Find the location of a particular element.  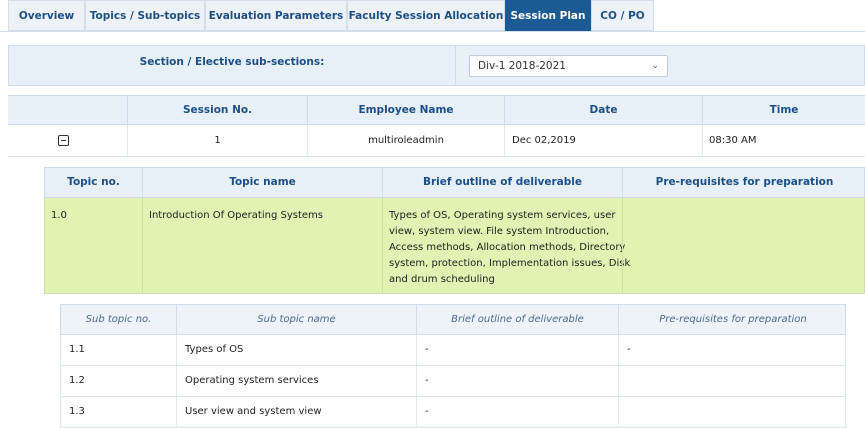

subtopic-name-cell: User view and system view is located at coordinates (296, 412).